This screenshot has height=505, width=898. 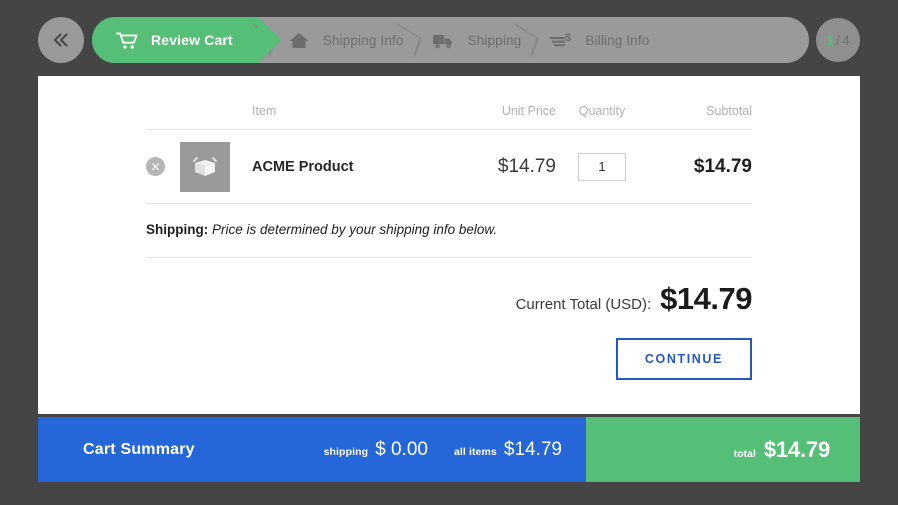 I want to click on back-button, so click(x=61, y=40).